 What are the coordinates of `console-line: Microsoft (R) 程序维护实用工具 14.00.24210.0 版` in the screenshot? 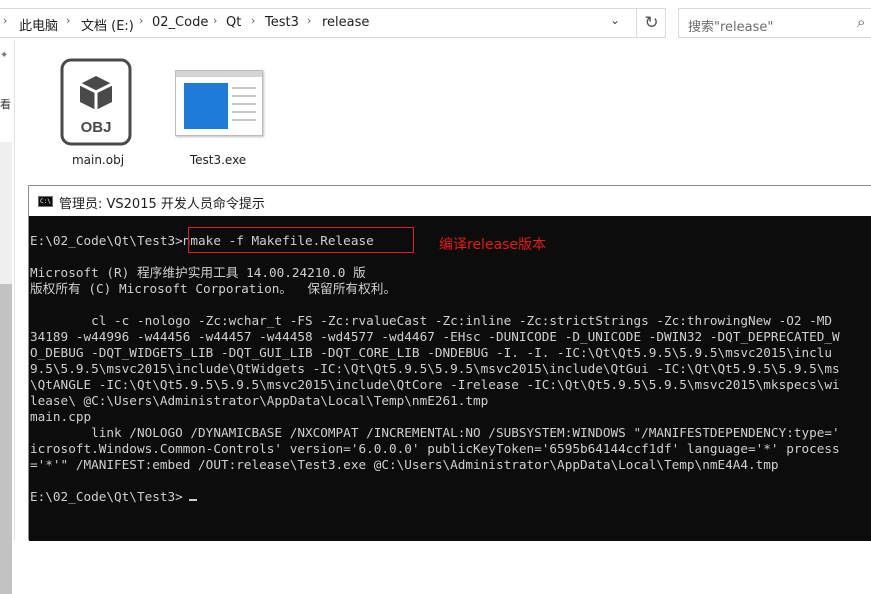 It's located at (198, 272).